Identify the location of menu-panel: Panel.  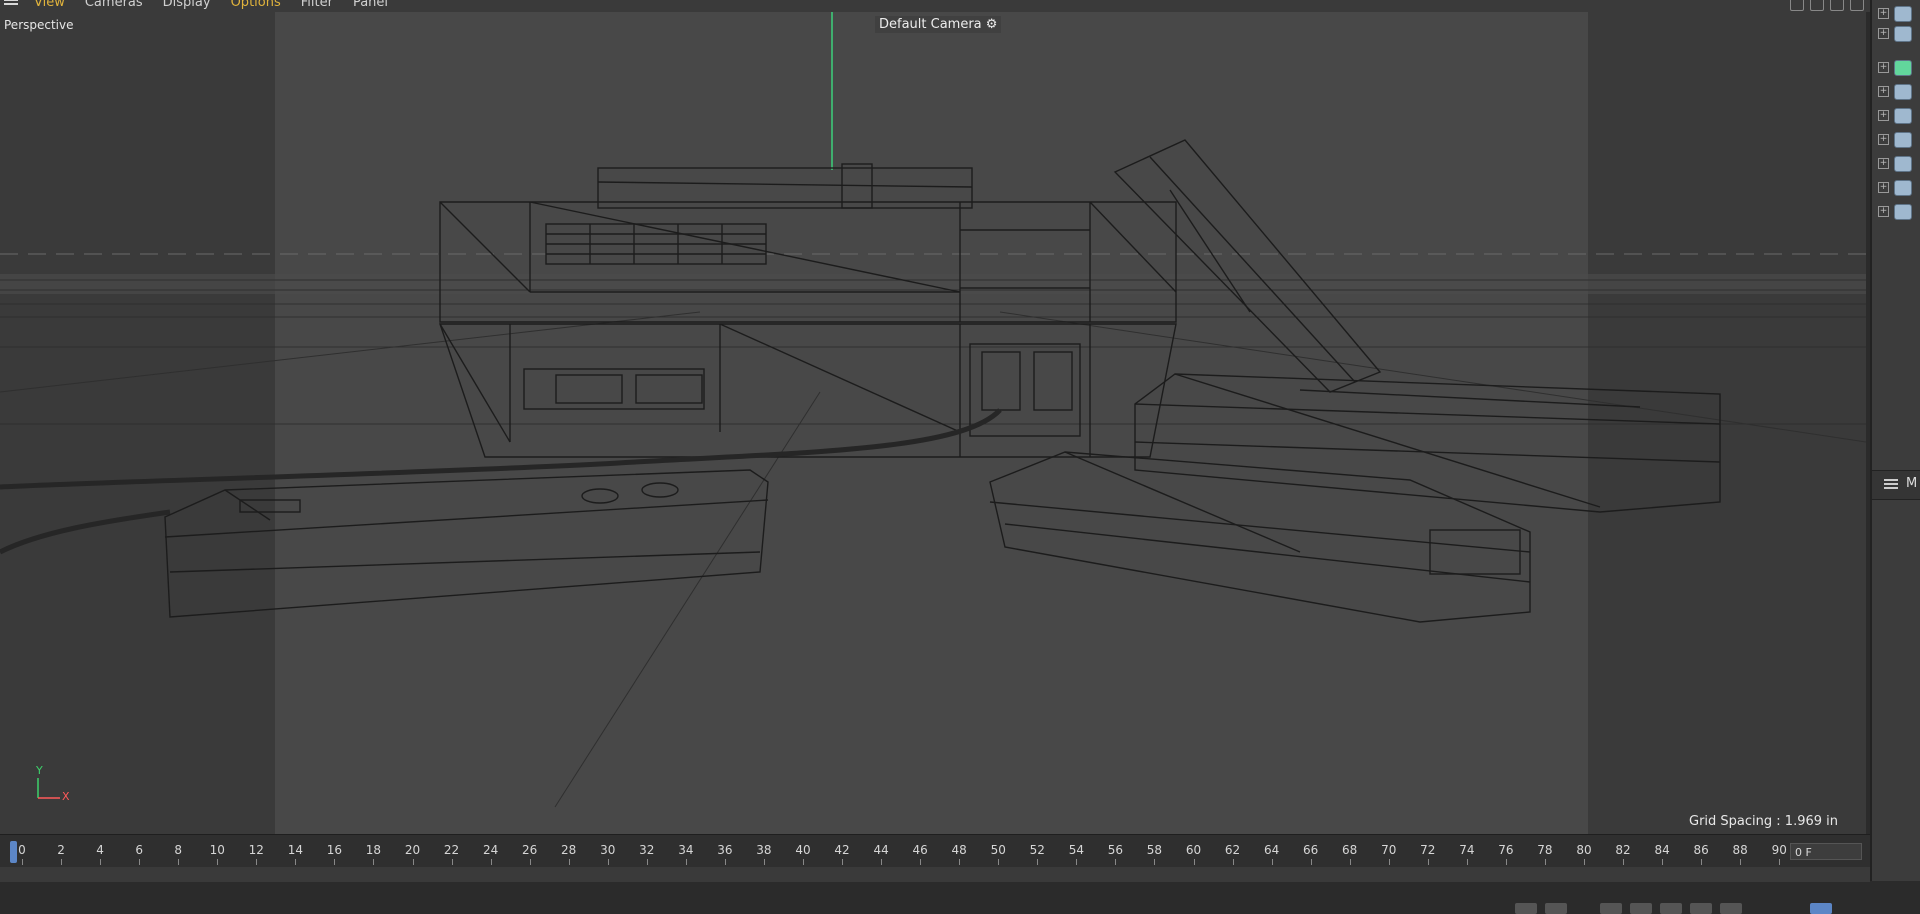
(370, 5).